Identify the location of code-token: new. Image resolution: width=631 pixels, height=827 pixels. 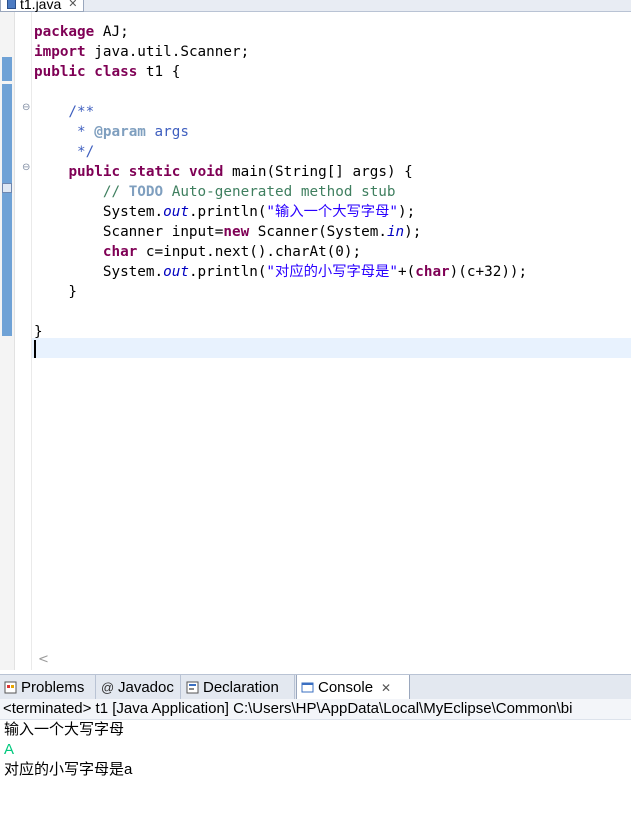
(236, 232).